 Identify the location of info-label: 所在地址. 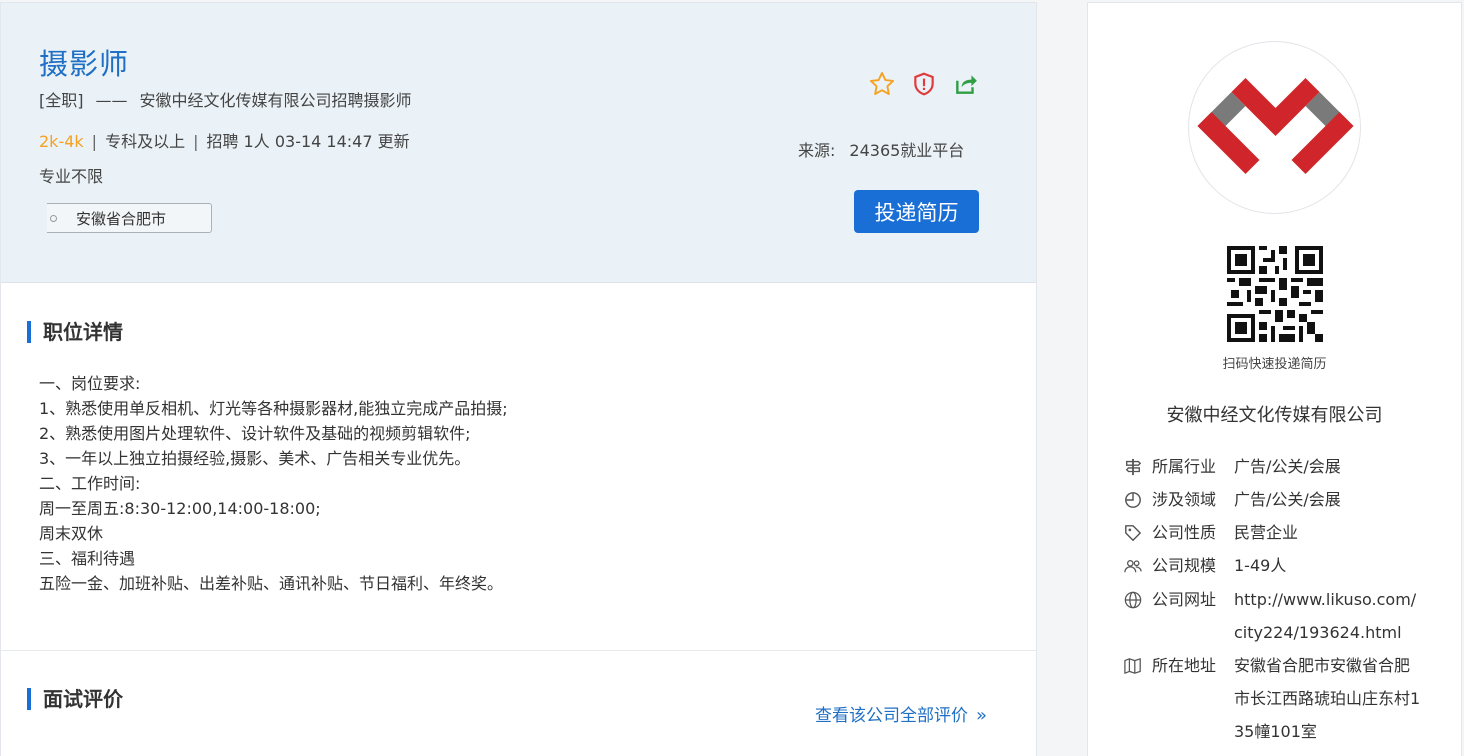
(1184, 665).